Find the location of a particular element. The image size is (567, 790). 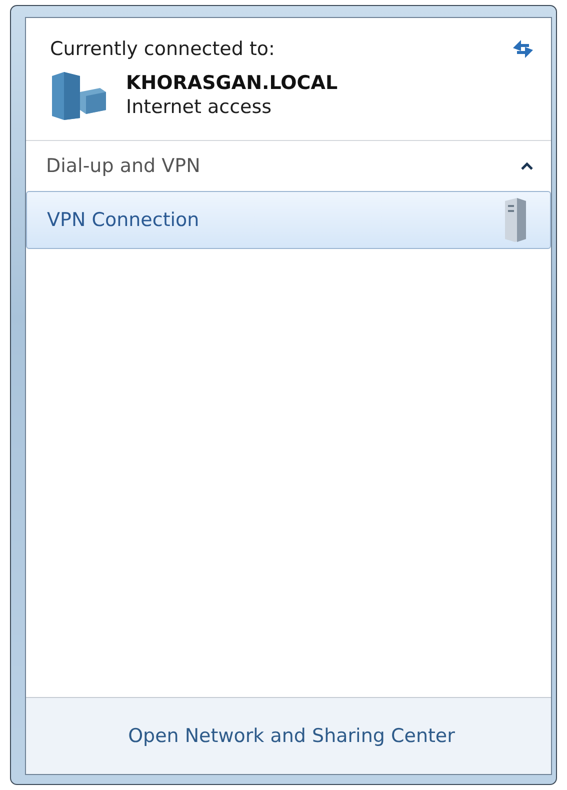

tower-computer-icon is located at coordinates (515, 220).